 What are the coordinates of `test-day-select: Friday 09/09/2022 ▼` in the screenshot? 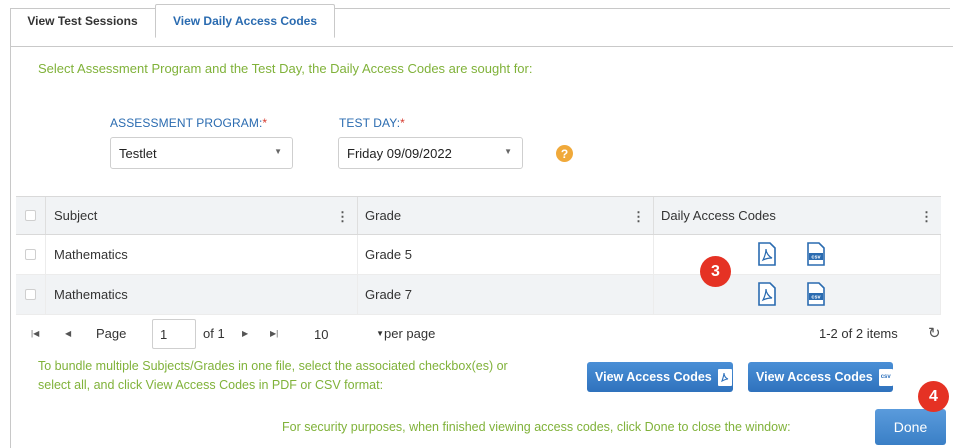 It's located at (430, 153).